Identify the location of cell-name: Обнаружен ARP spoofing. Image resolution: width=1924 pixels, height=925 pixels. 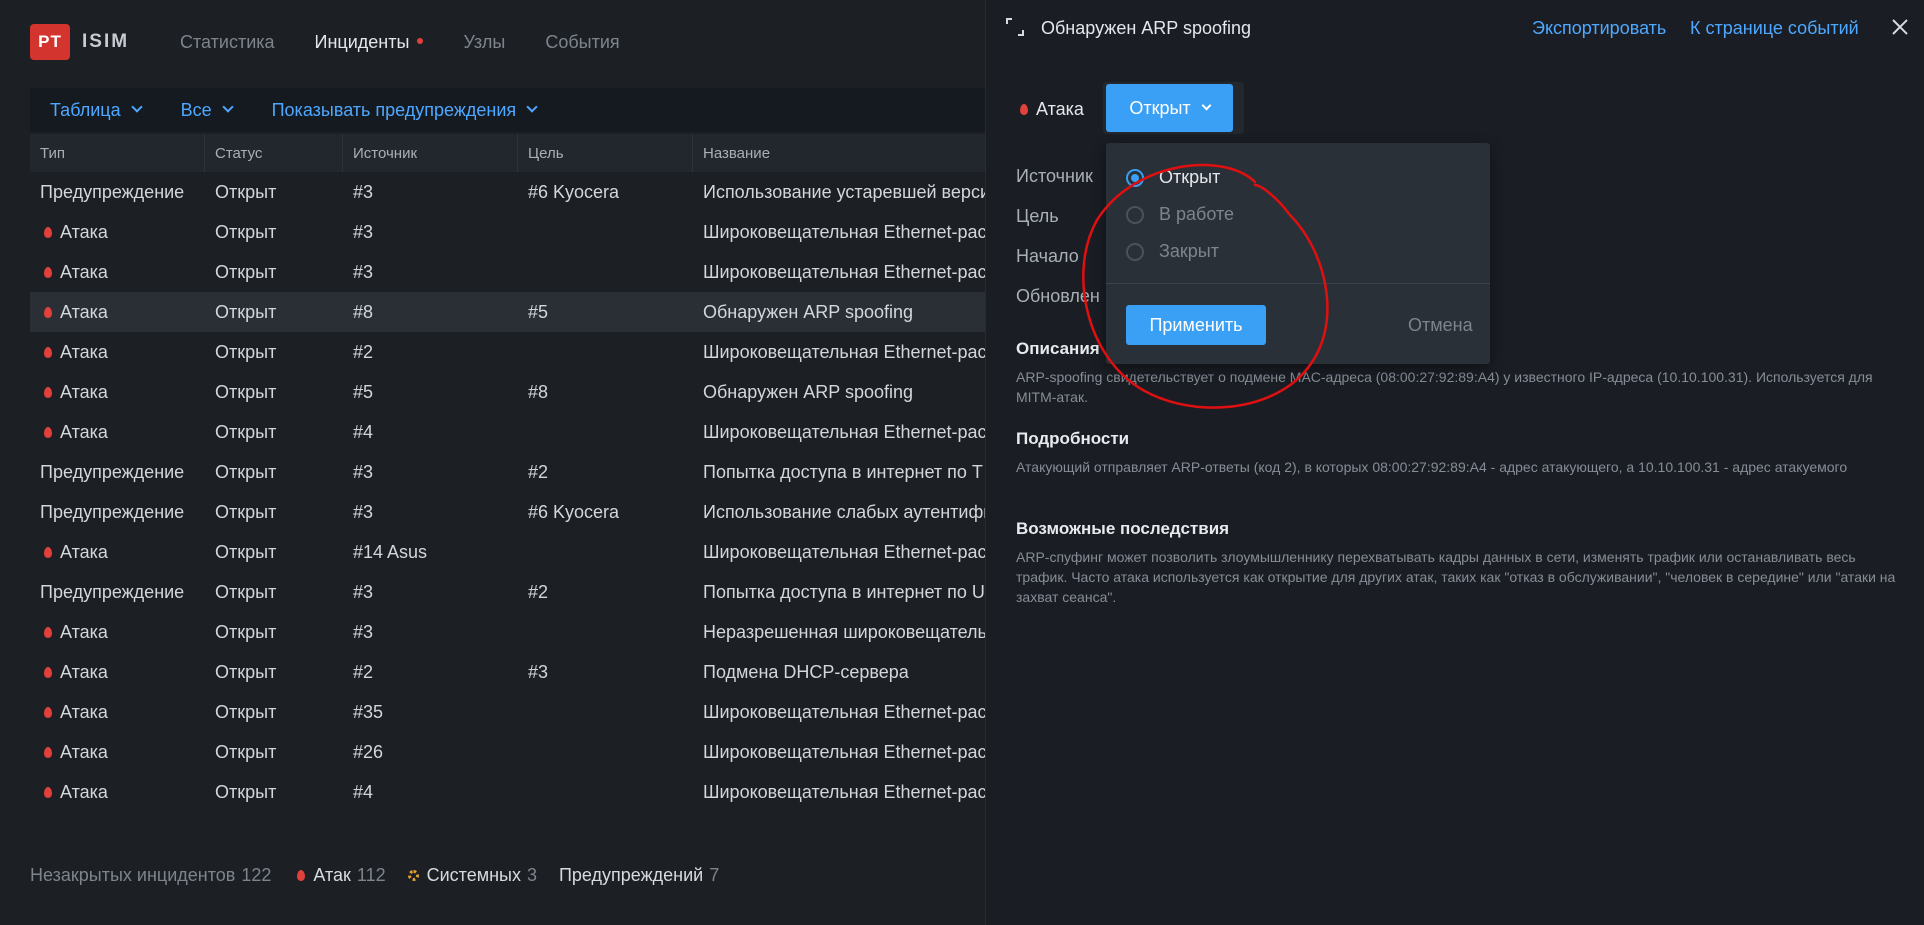
(839, 312).